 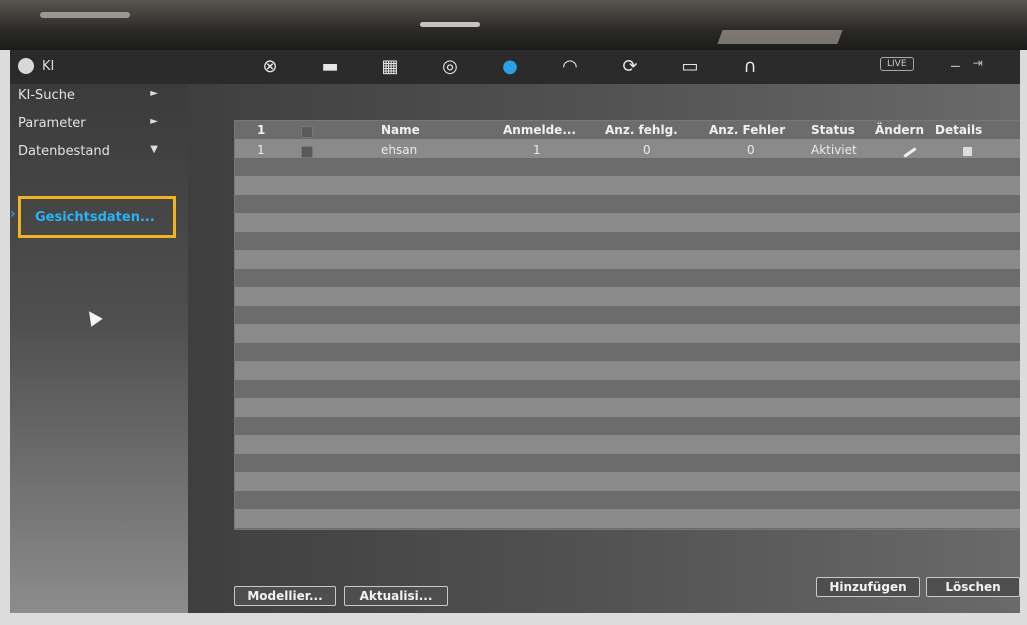 What do you see at coordinates (959, 130) in the screenshot?
I see `header-details: Details` at bounding box center [959, 130].